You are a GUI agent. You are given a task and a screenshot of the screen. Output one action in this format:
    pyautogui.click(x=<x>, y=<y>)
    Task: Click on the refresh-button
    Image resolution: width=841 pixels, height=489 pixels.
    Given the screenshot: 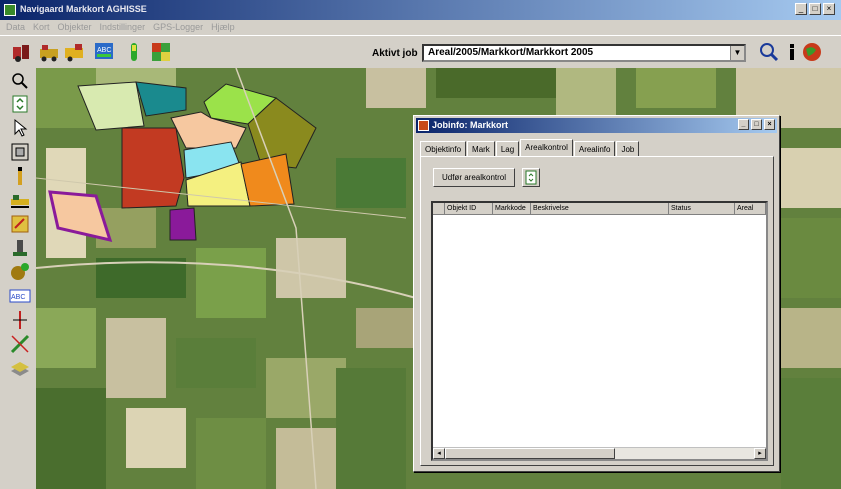 What is the action you would take?
    pyautogui.click(x=531, y=177)
    